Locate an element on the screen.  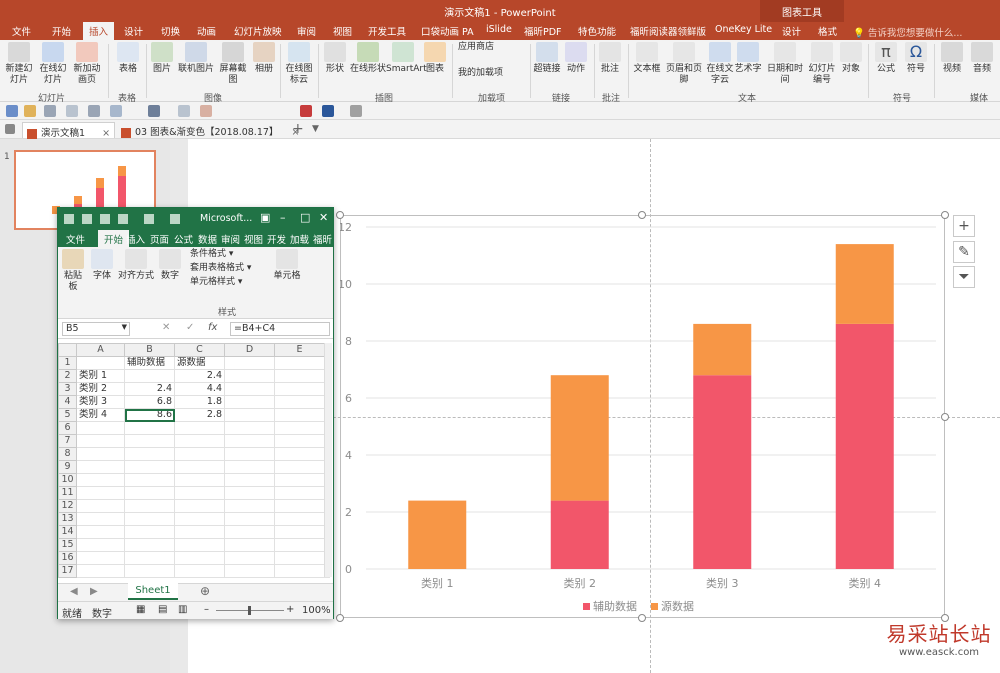
column-header: C is located at coordinates (199, 350).